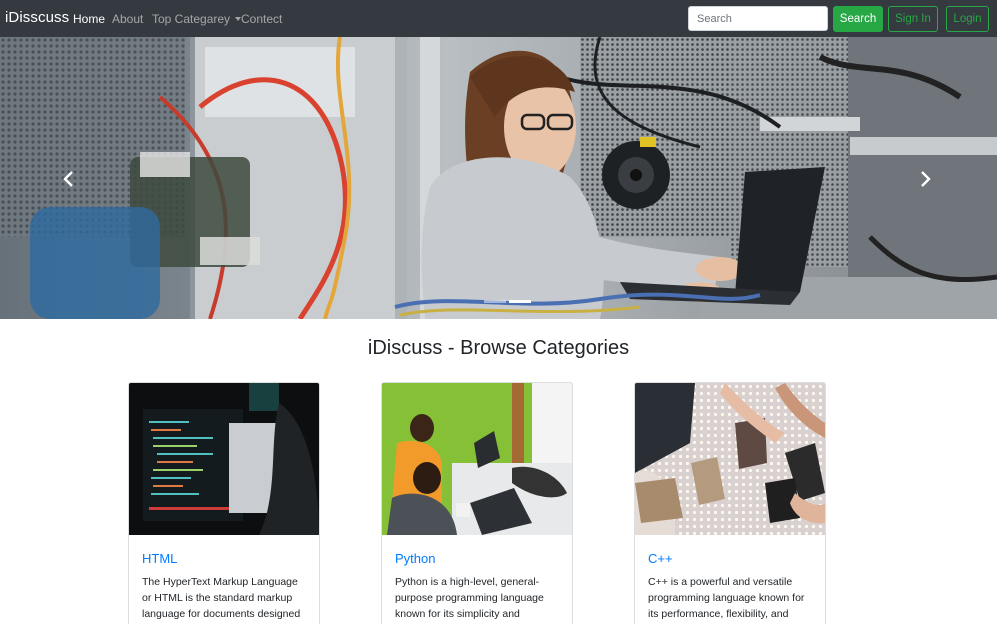  What do you see at coordinates (925, 179) in the screenshot?
I see `chevron-right-icon` at bounding box center [925, 179].